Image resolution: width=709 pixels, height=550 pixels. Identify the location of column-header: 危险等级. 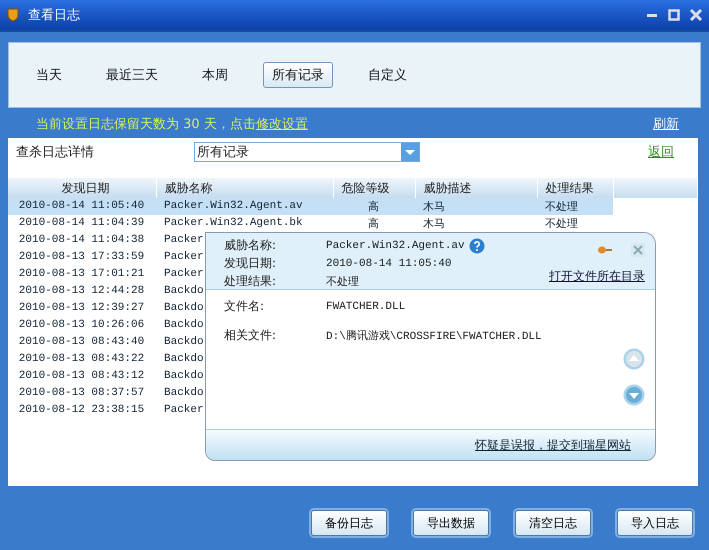
(374, 188).